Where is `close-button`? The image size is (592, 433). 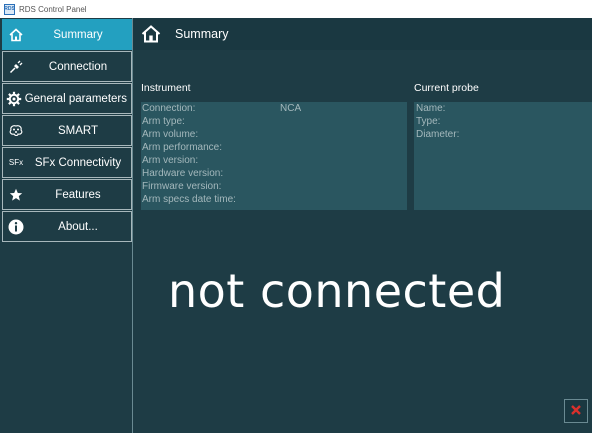
close-button is located at coordinates (576, 411).